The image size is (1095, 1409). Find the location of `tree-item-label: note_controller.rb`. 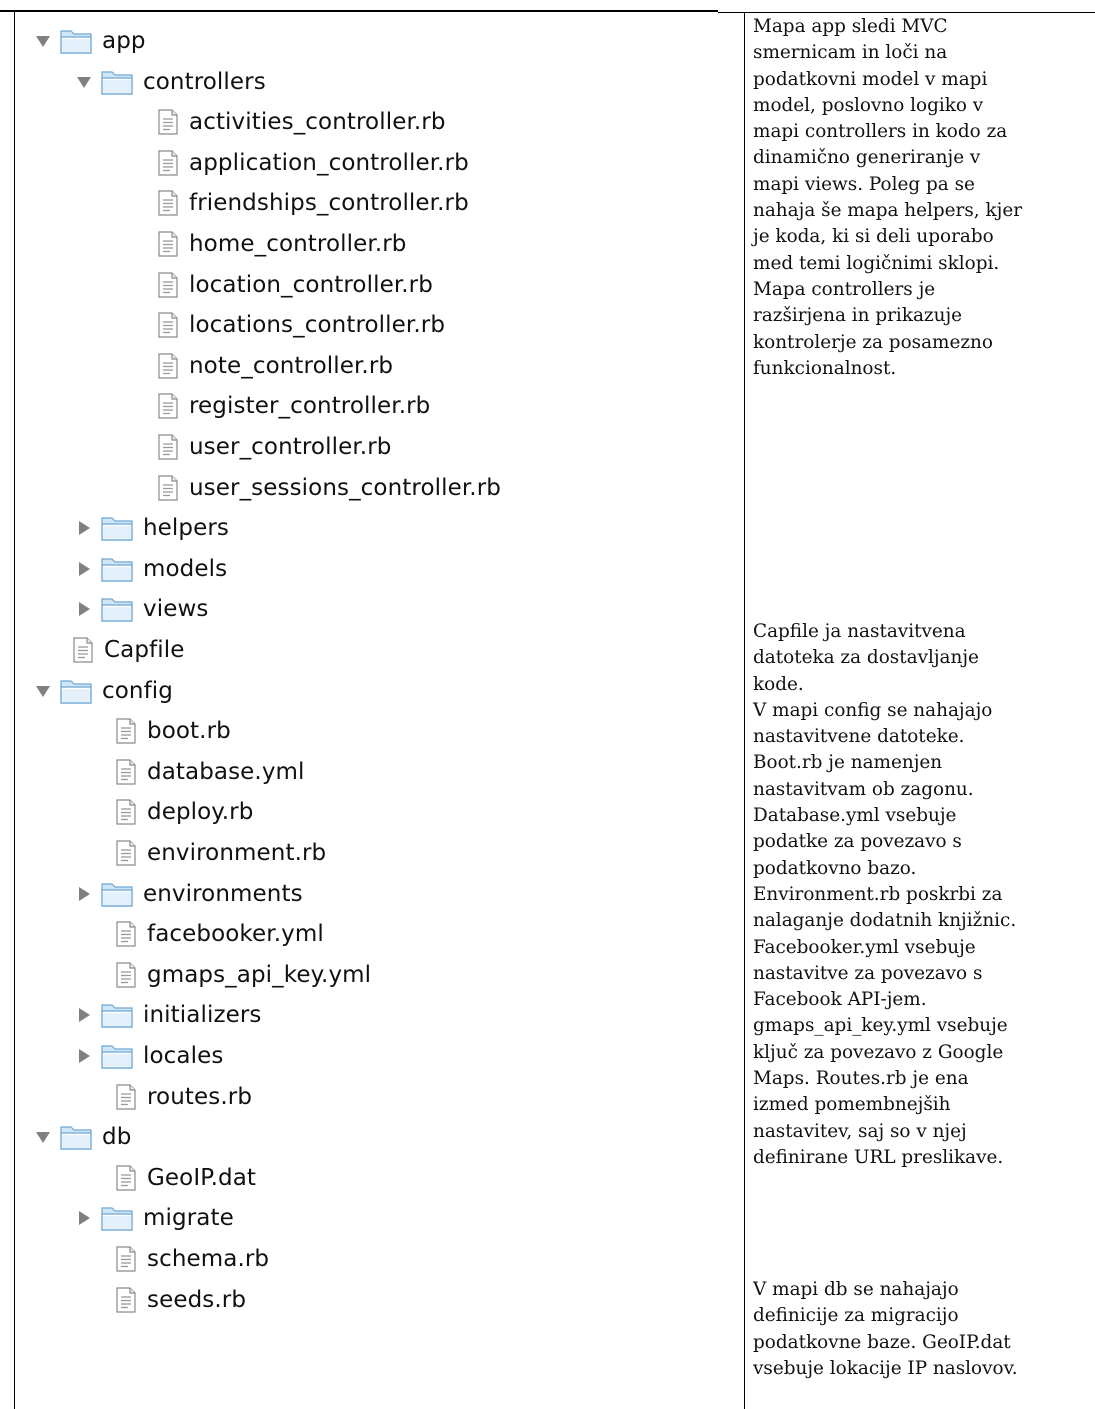

tree-item-label: note_controller.rb is located at coordinates (291, 365).